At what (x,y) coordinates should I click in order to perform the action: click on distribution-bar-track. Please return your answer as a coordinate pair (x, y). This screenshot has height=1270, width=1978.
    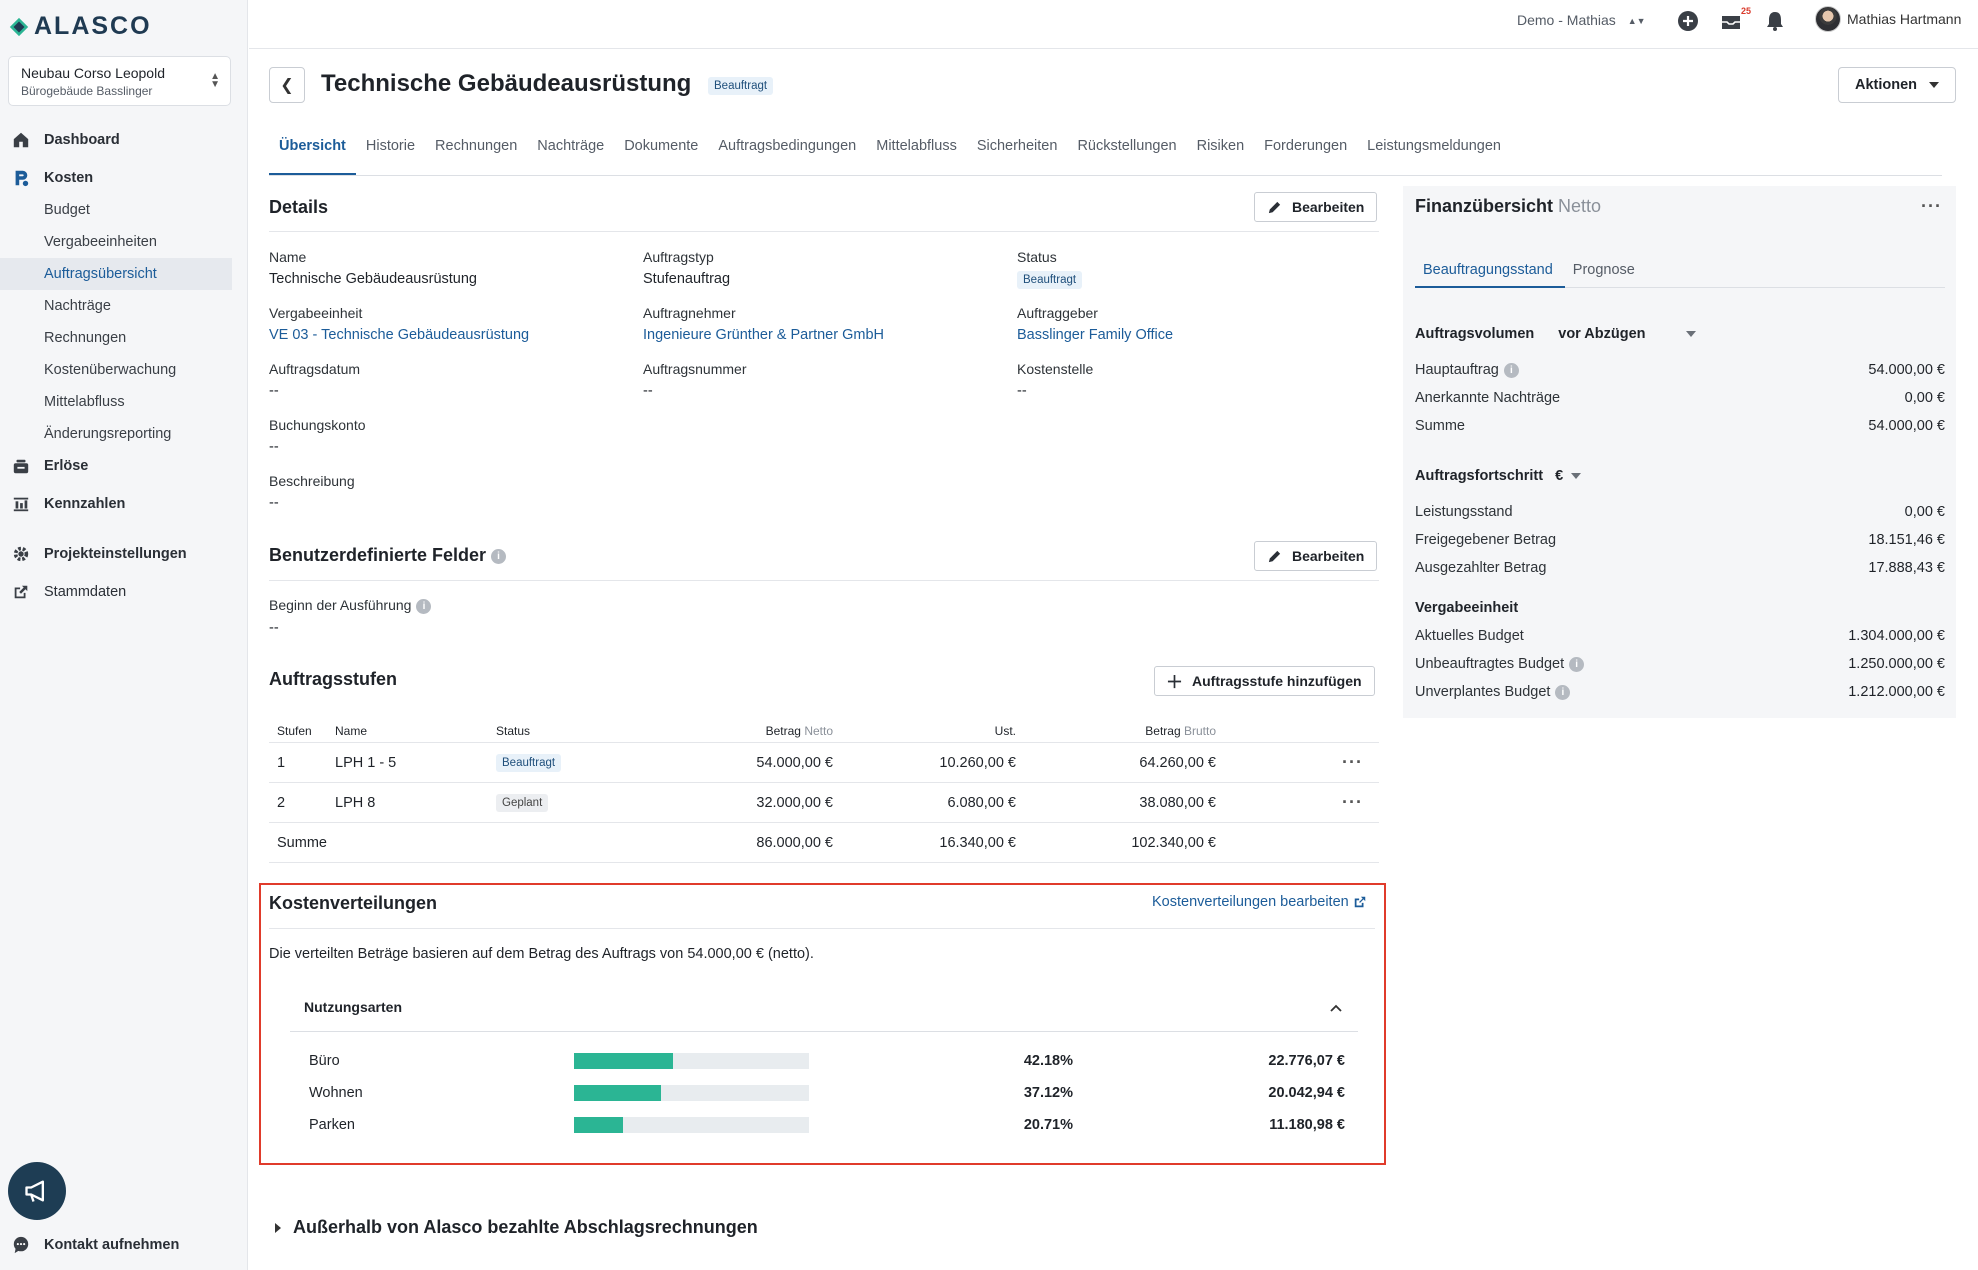
    Looking at the image, I should click on (691, 1093).